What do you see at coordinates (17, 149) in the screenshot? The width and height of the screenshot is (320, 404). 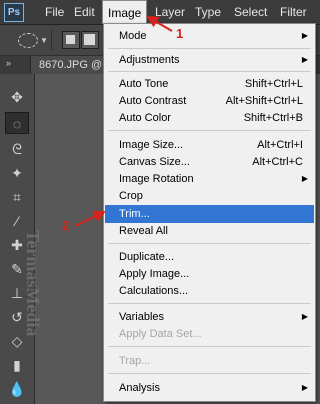 I see `lasso-tool-icon: ᘓ` at bounding box center [17, 149].